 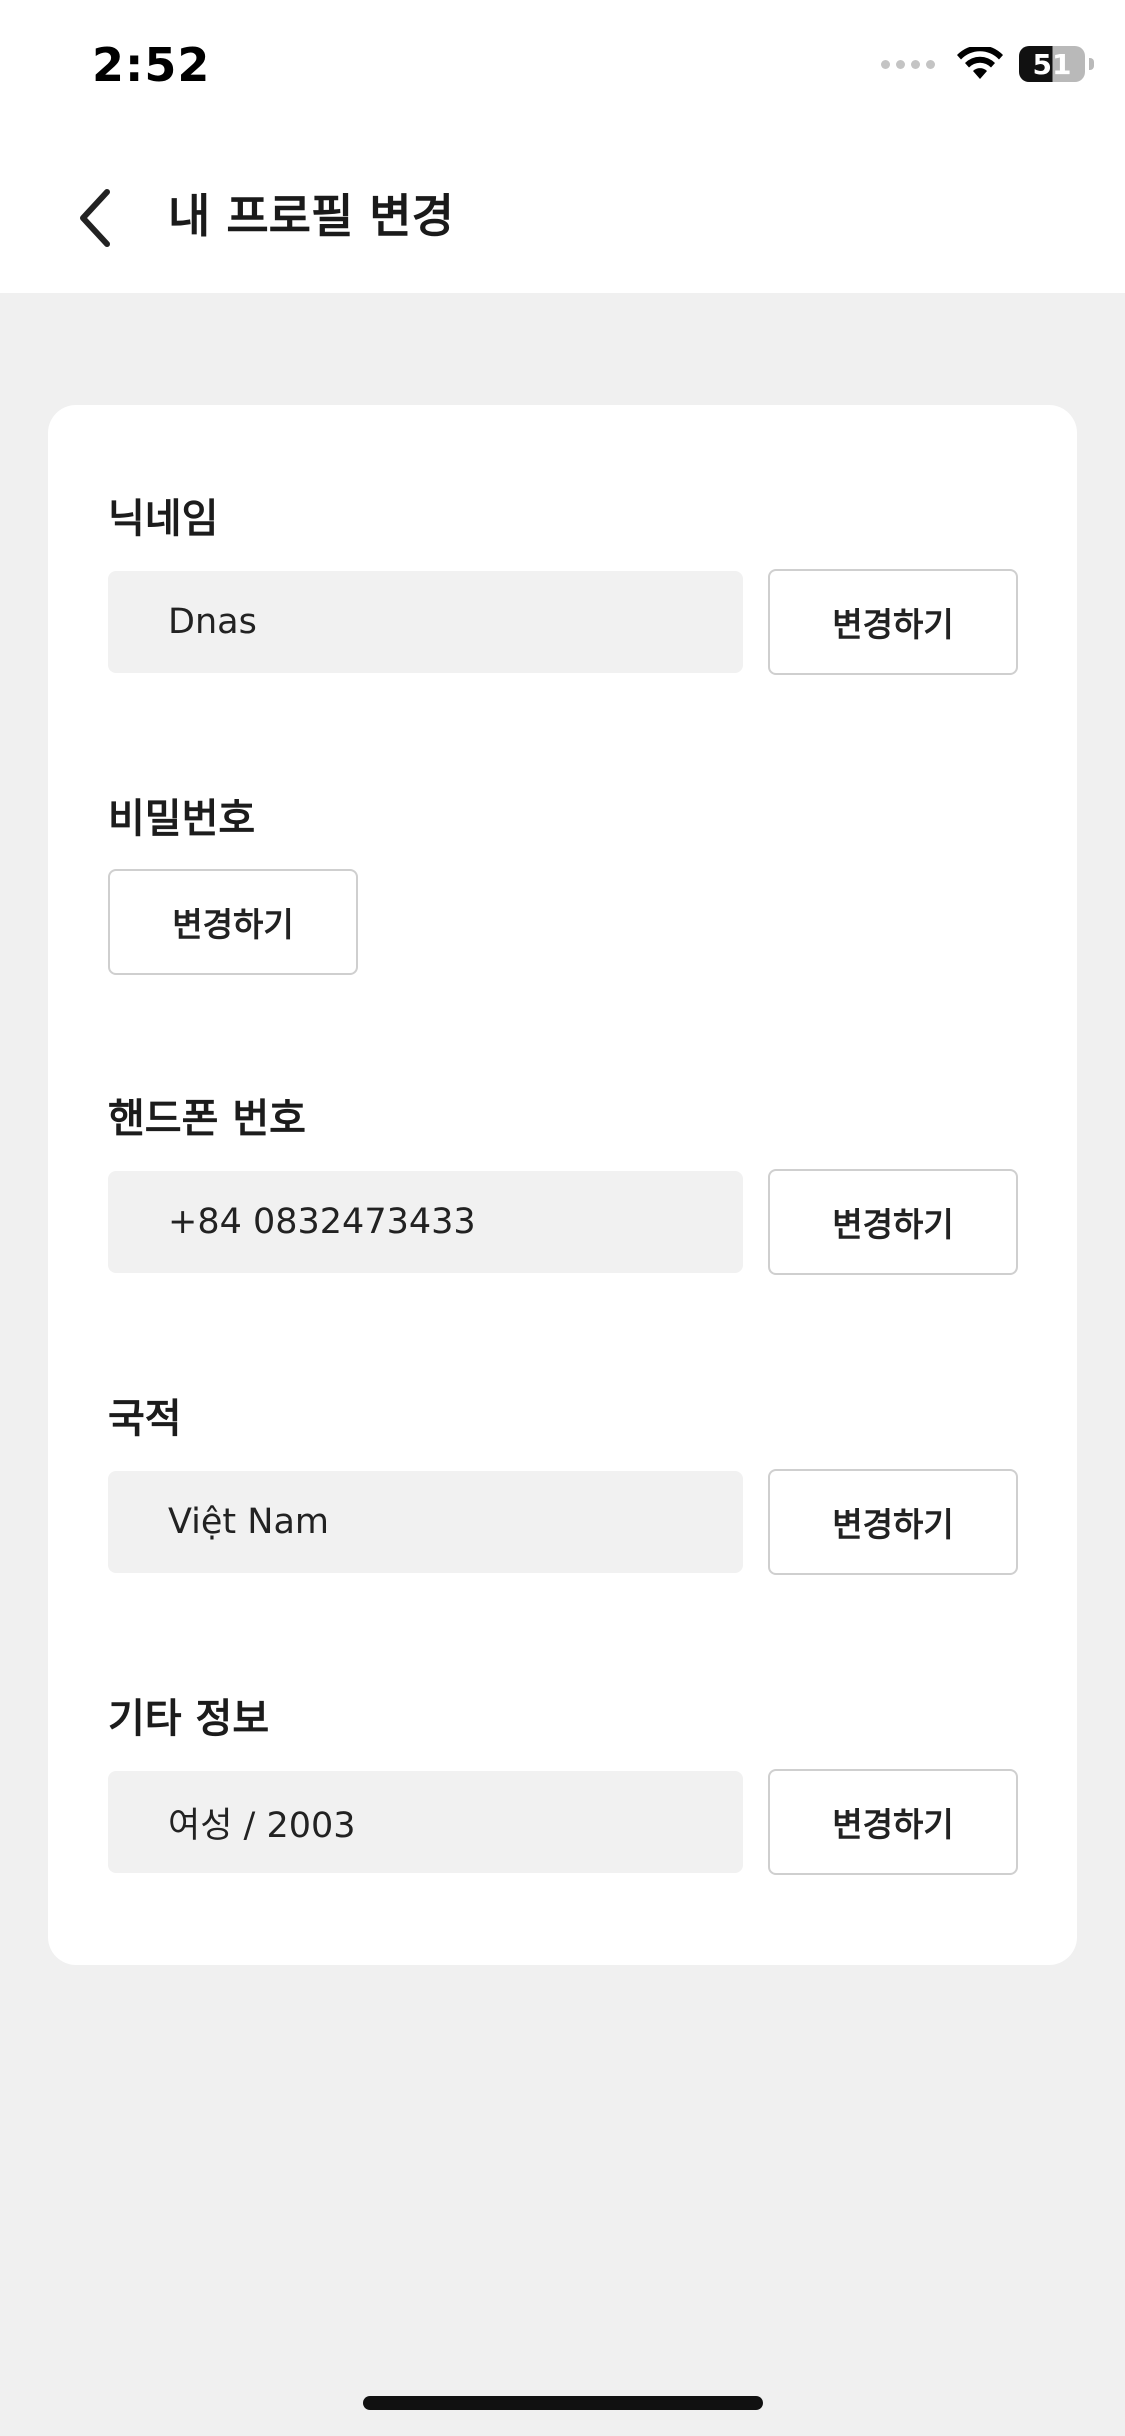 I want to click on phone-section: 핸드폰 번호 +84 0832473433 변경하기, so click(x=563, y=1182).